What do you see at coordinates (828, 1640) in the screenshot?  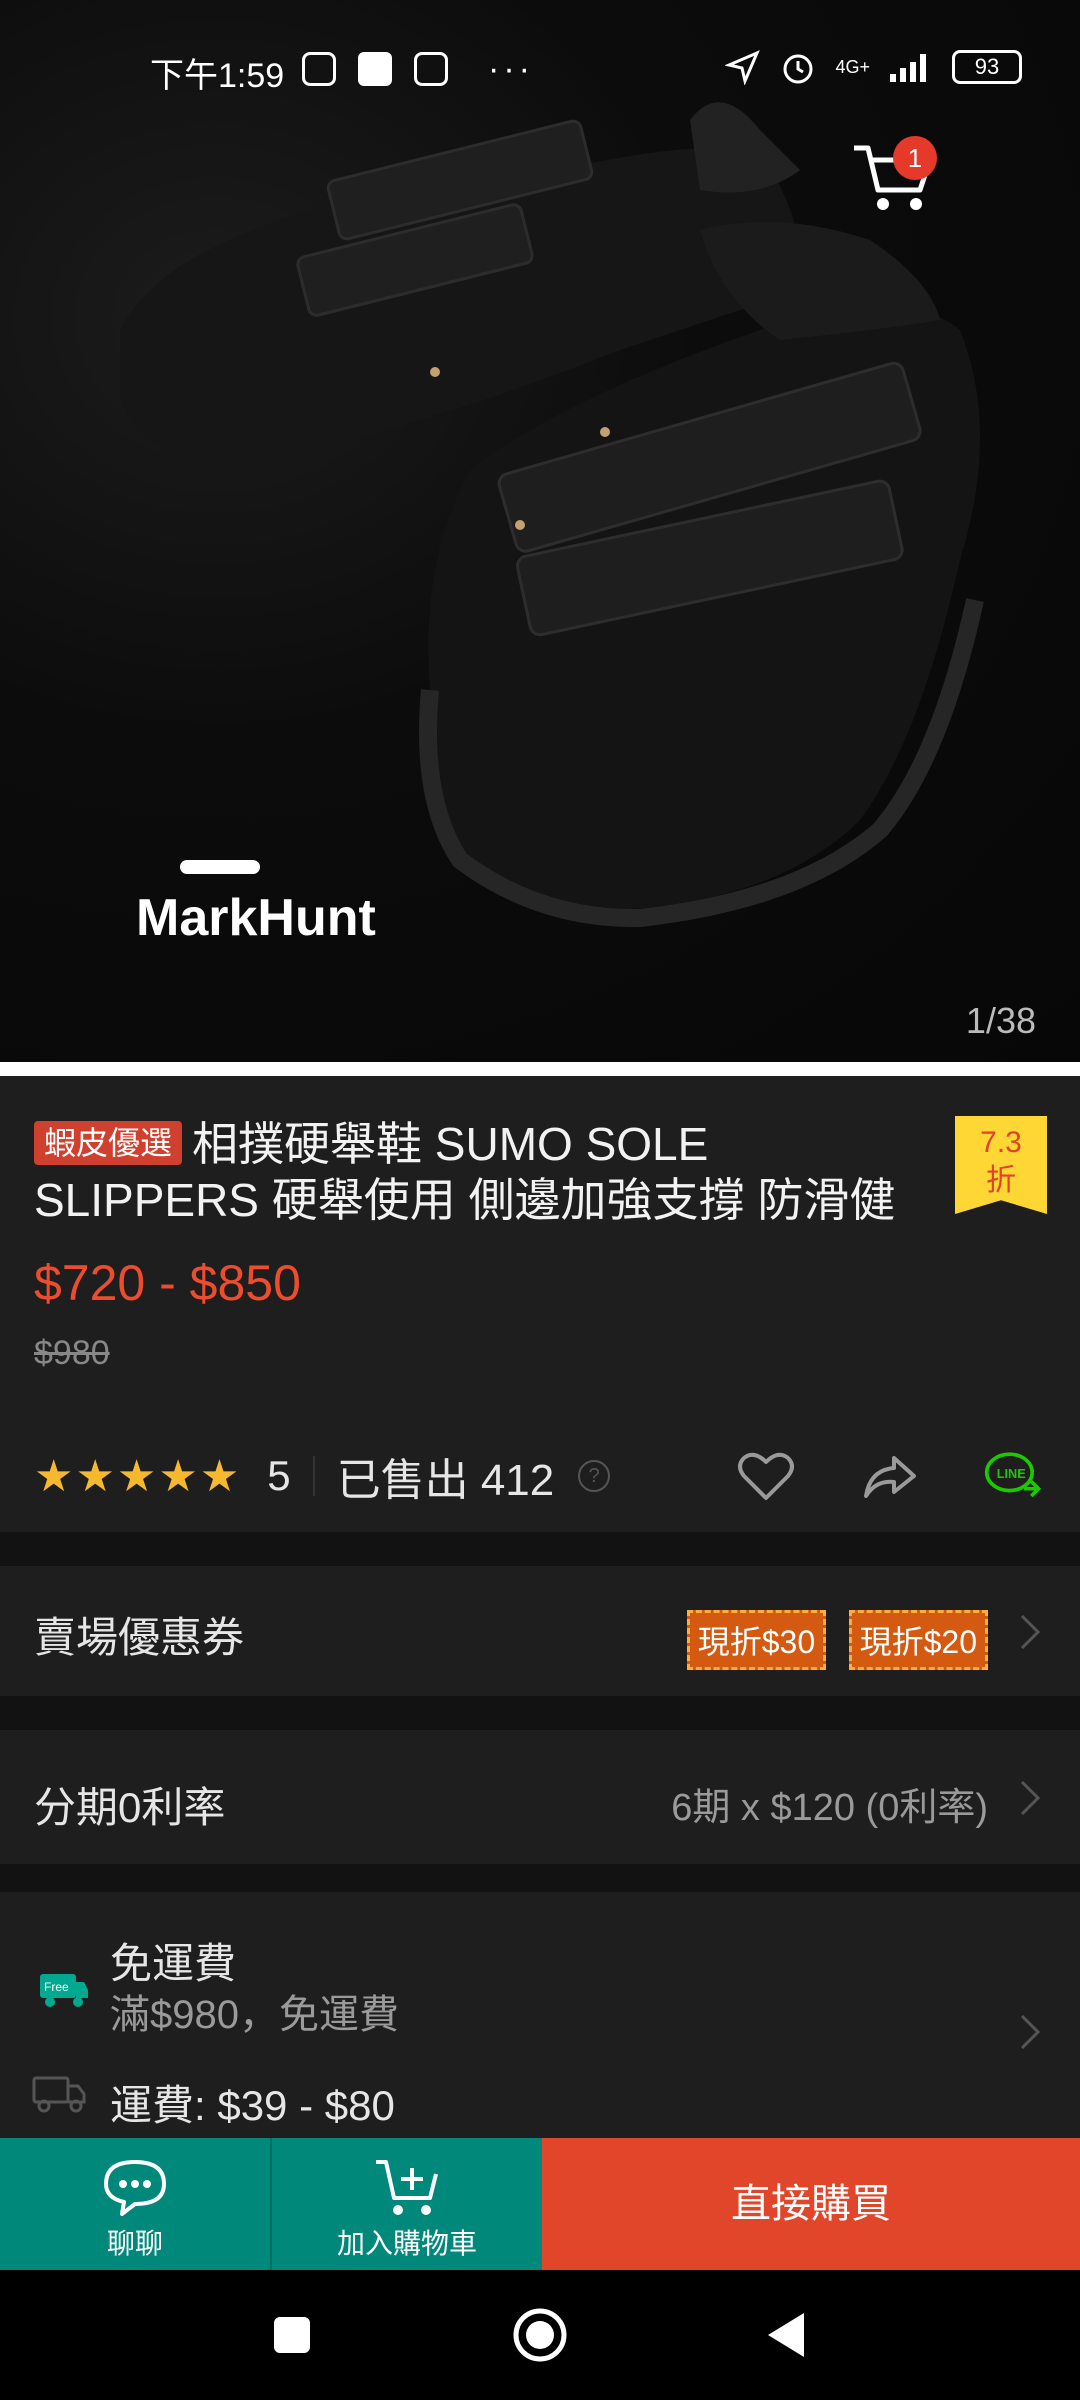 I see `coupon-list: 現折$30 現折$20` at bounding box center [828, 1640].